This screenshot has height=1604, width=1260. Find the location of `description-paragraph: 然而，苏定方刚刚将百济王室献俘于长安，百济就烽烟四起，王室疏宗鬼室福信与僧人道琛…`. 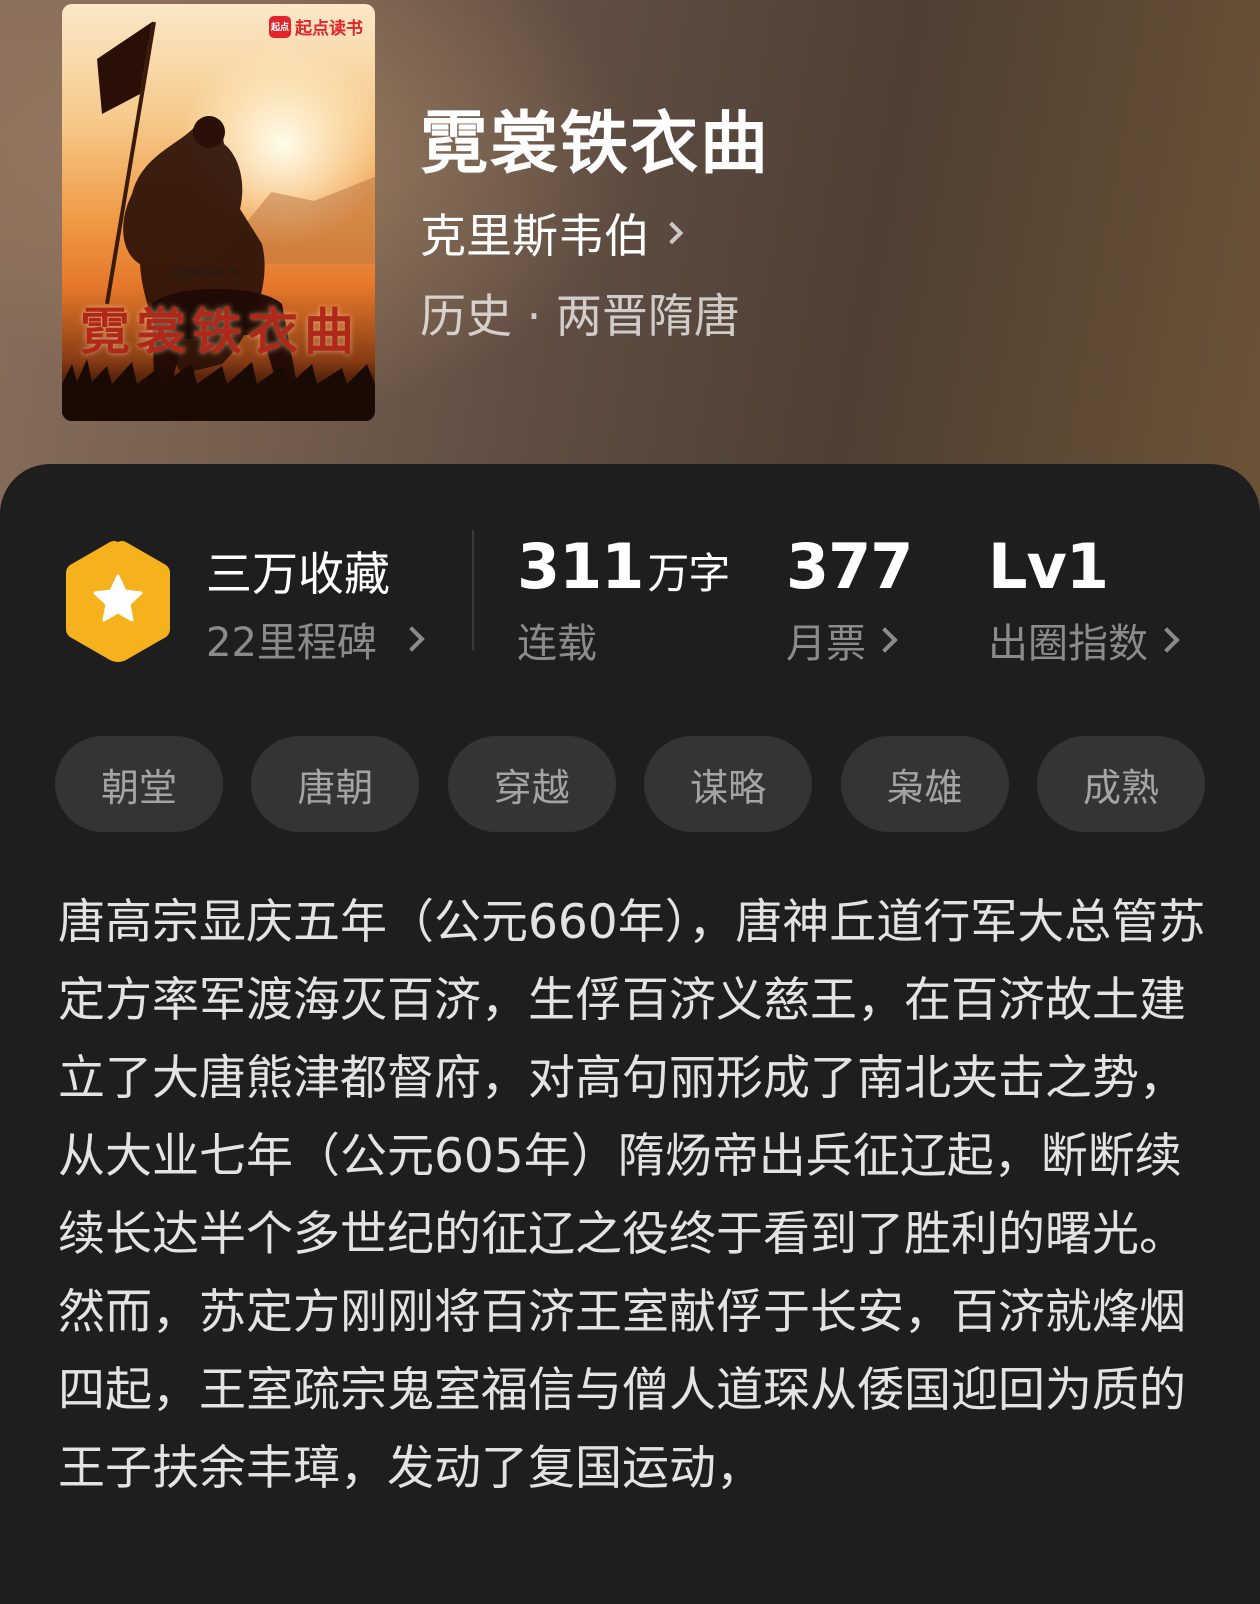

description-paragraph: 然而，苏定方刚刚将百济王室献俘于长安，百济就烽烟四起，王室疏宗鬼室福信与僧人道琛… is located at coordinates (622, 1390).